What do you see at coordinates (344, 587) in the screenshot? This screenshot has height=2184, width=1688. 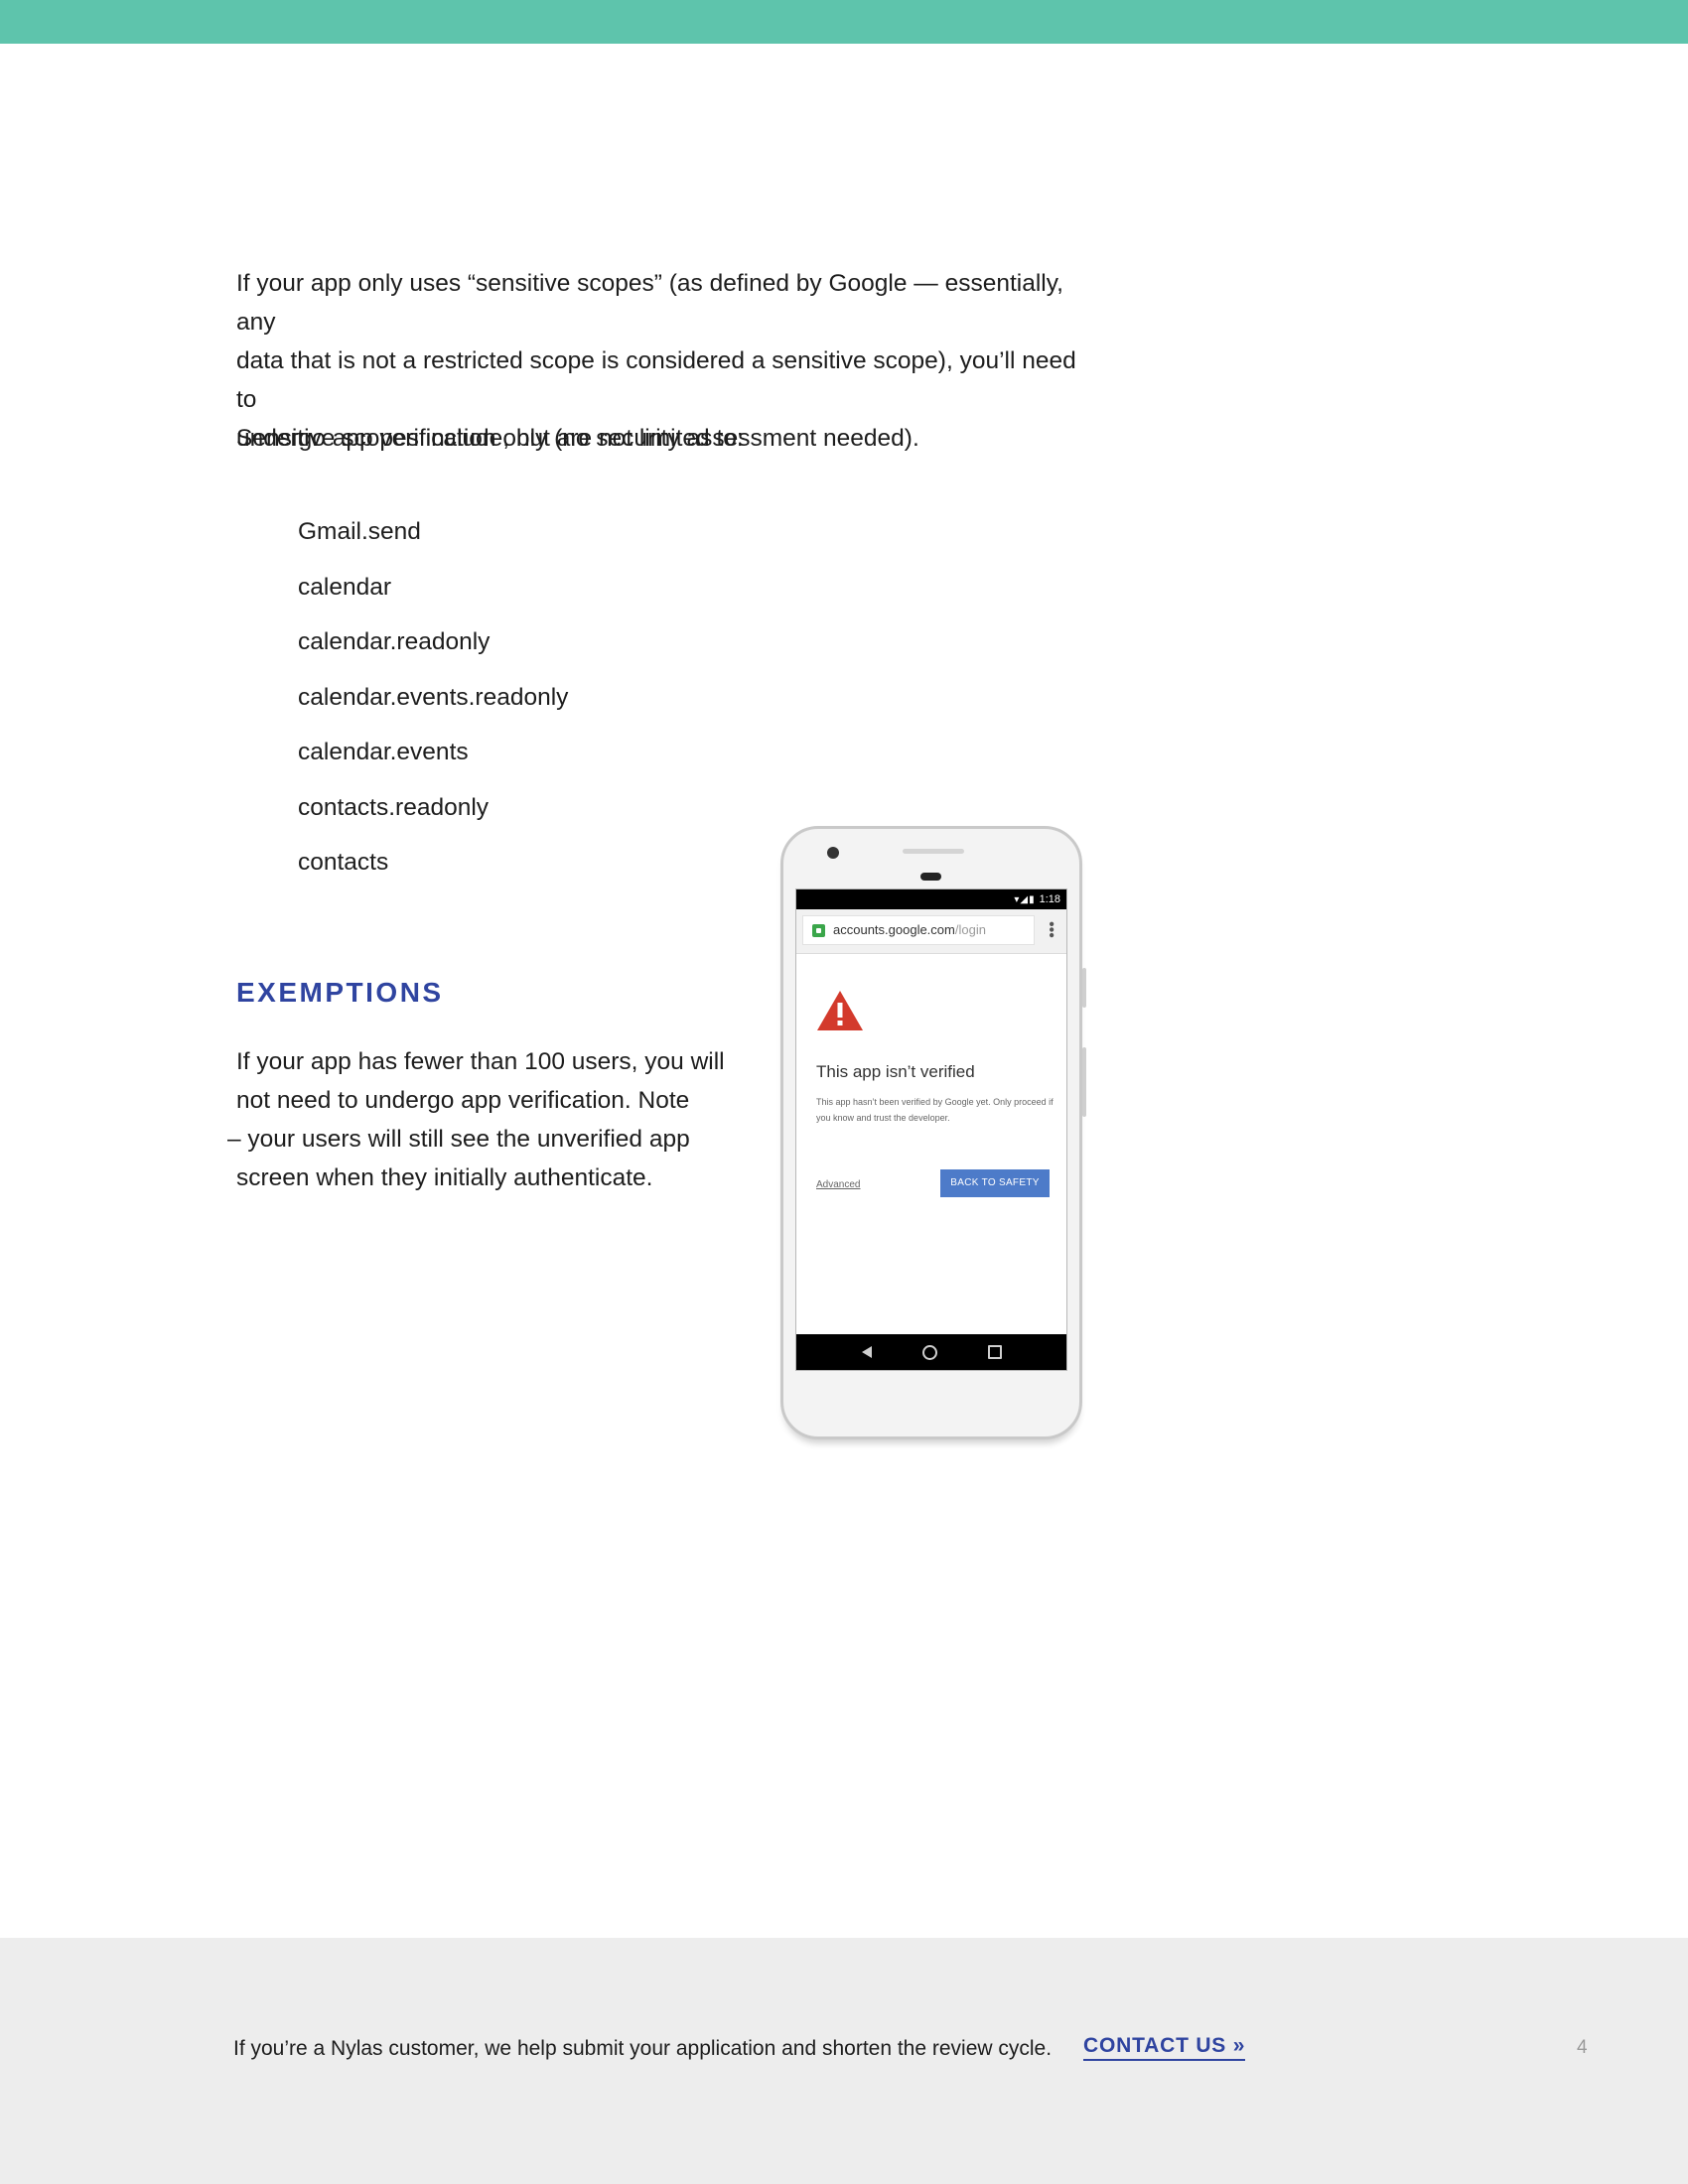 I see `scope-item: calendar` at bounding box center [344, 587].